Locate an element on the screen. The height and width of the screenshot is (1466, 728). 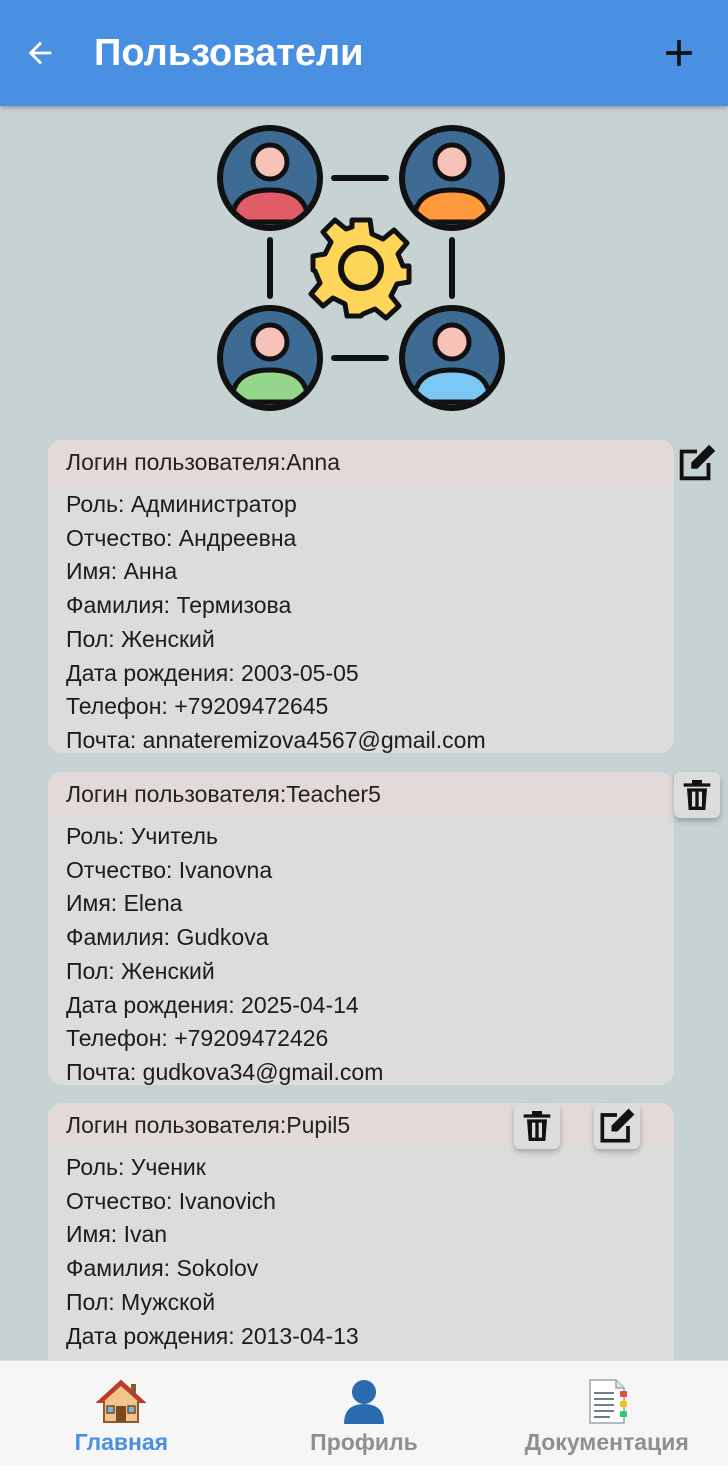
patronymic-field: Отчество: Андреевна is located at coordinates (181, 537).